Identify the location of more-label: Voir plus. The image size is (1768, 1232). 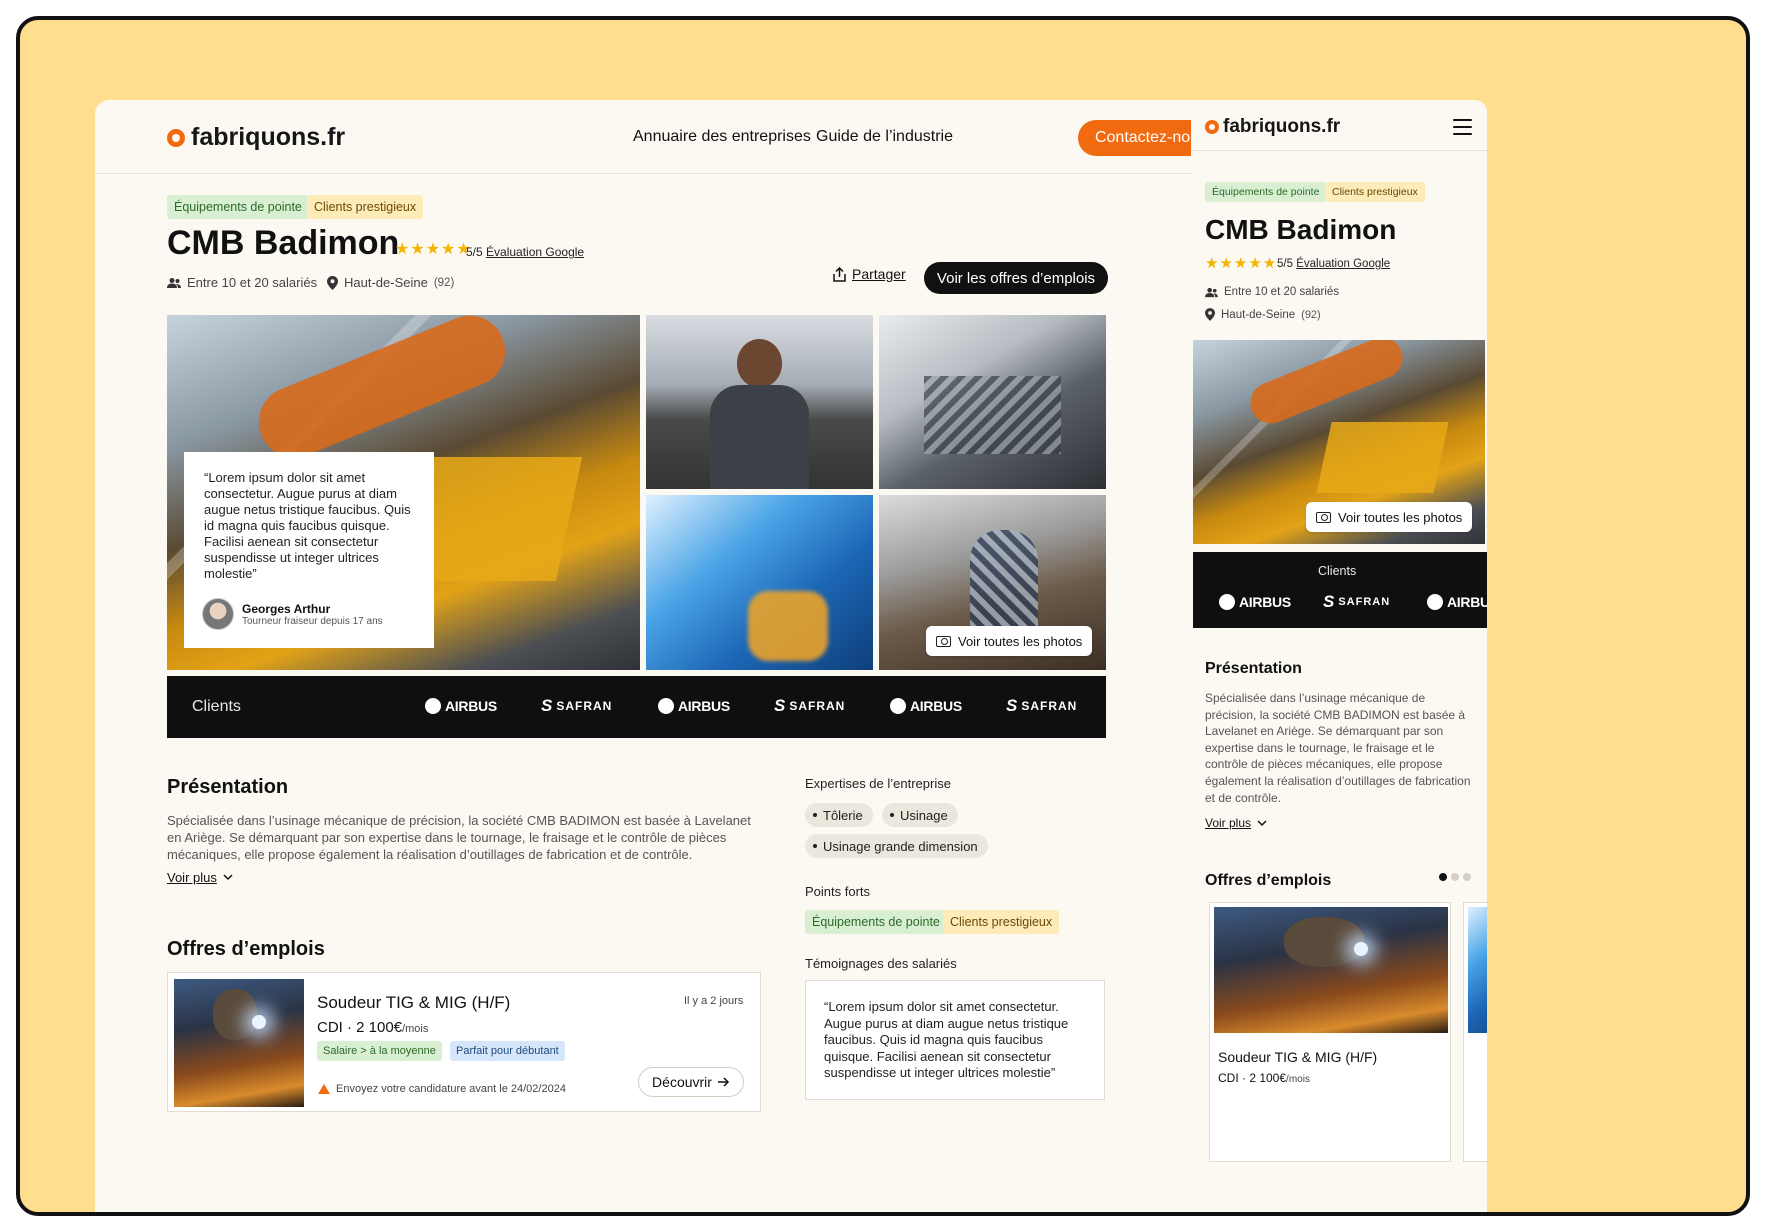
(192, 877).